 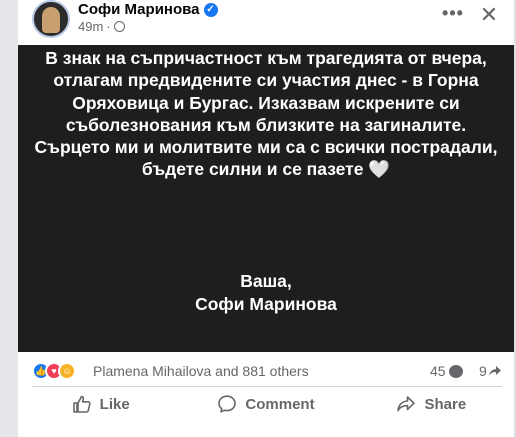 What do you see at coordinates (445, 404) in the screenshot?
I see `share-label: Share` at bounding box center [445, 404].